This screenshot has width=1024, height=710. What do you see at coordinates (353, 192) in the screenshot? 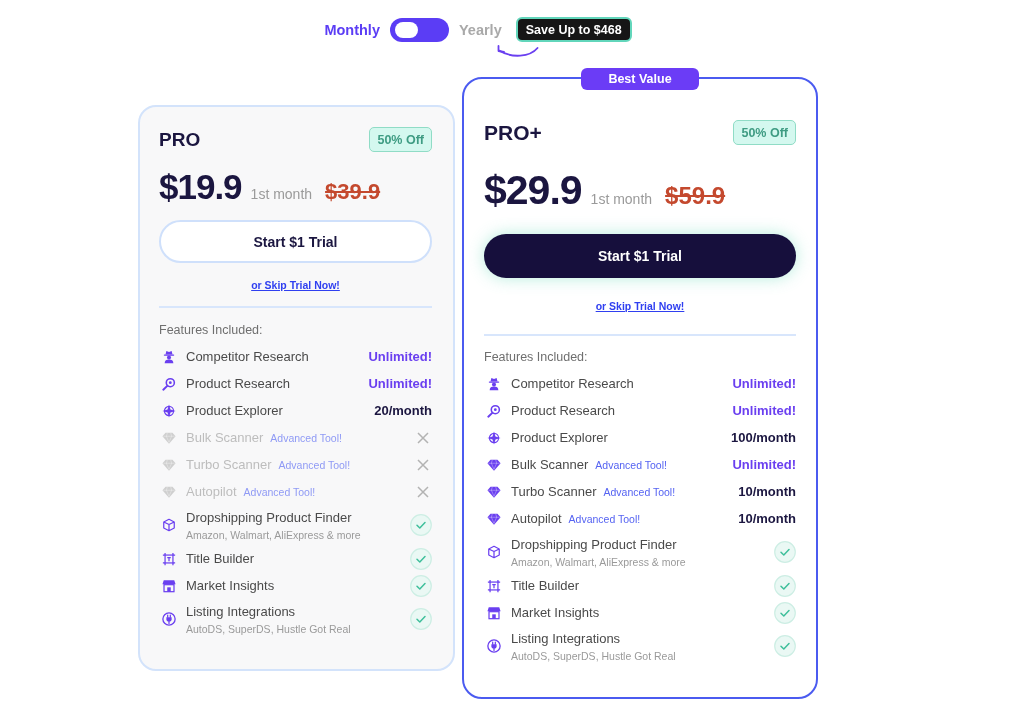
I see `original-price: $39.9` at bounding box center [353, 192].